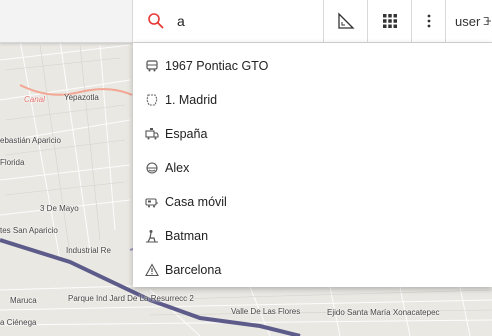 This screenshot has width=492, height=336. Describe the element at coordinates (59, 208) in the screenshot. I see `map-label-3-de-mayo: 3 De Mayo` at that location.